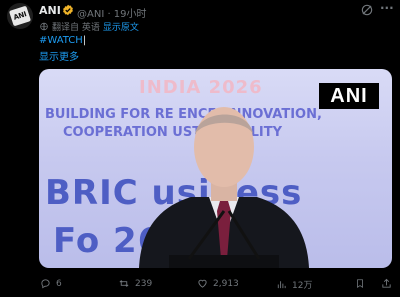  What do you see at coordinates (124, 283) in the screenshot?
I see `retweet-icon` at bounding box center [124, 283].